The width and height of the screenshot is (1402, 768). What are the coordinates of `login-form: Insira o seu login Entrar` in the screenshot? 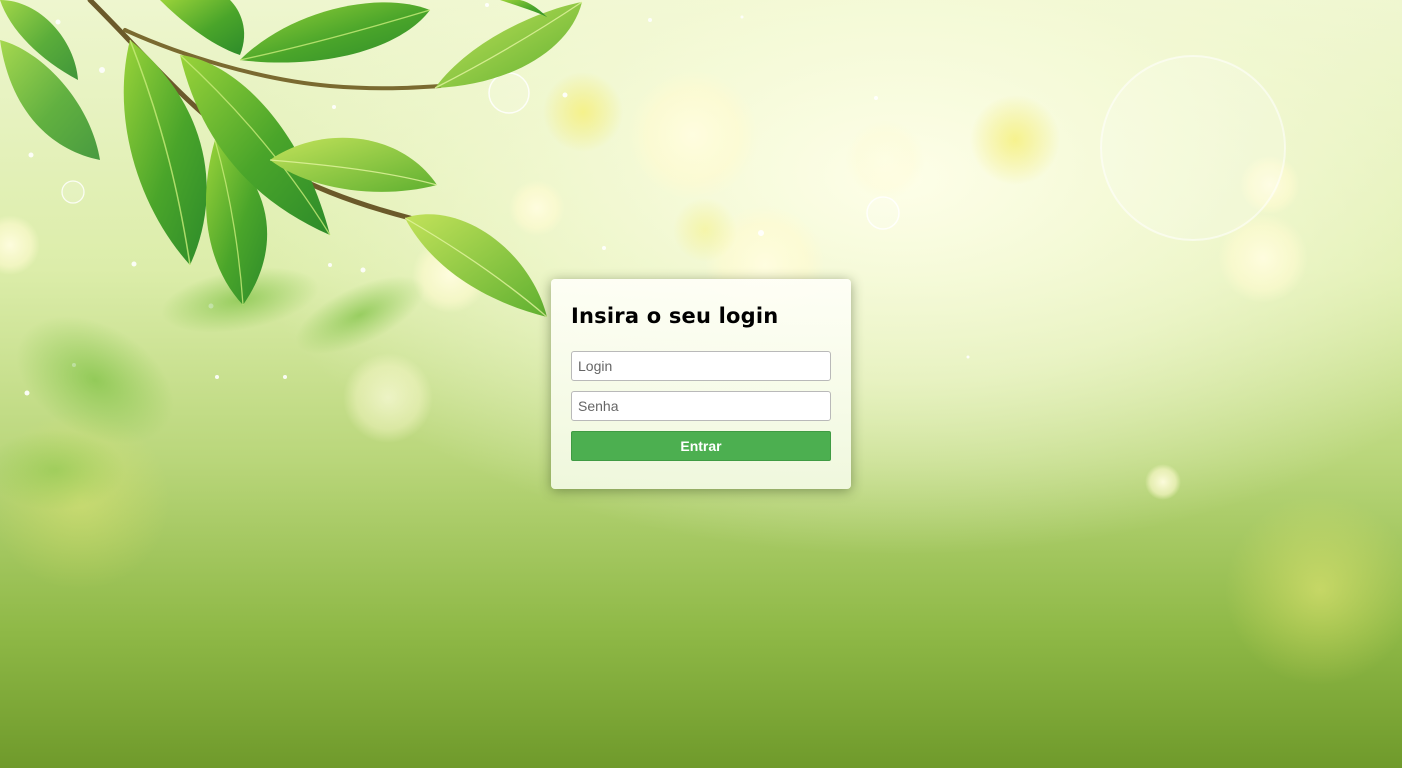 It's located at (701, 384).